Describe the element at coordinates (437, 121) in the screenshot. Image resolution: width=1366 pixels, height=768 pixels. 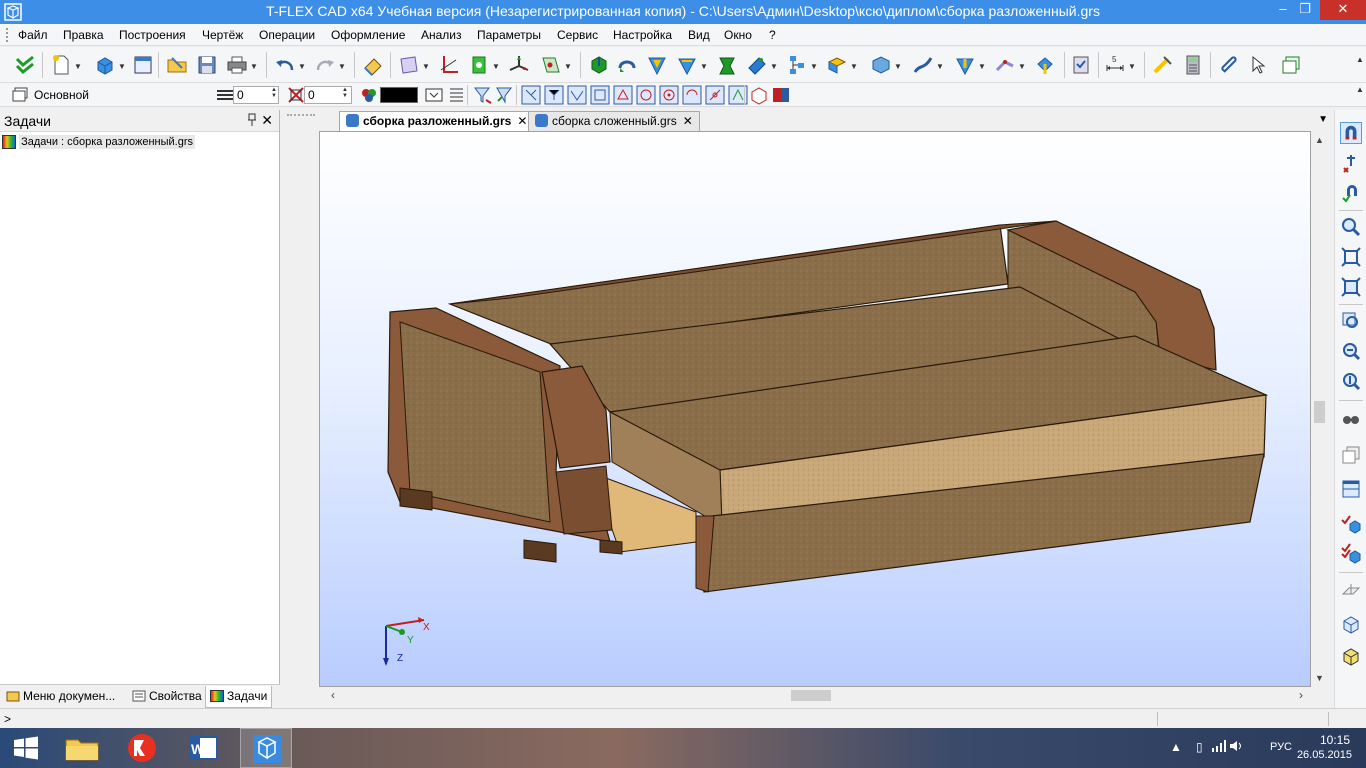
I see `tab-document-unfolded: сборка разложенный.grs ✕` at that location.